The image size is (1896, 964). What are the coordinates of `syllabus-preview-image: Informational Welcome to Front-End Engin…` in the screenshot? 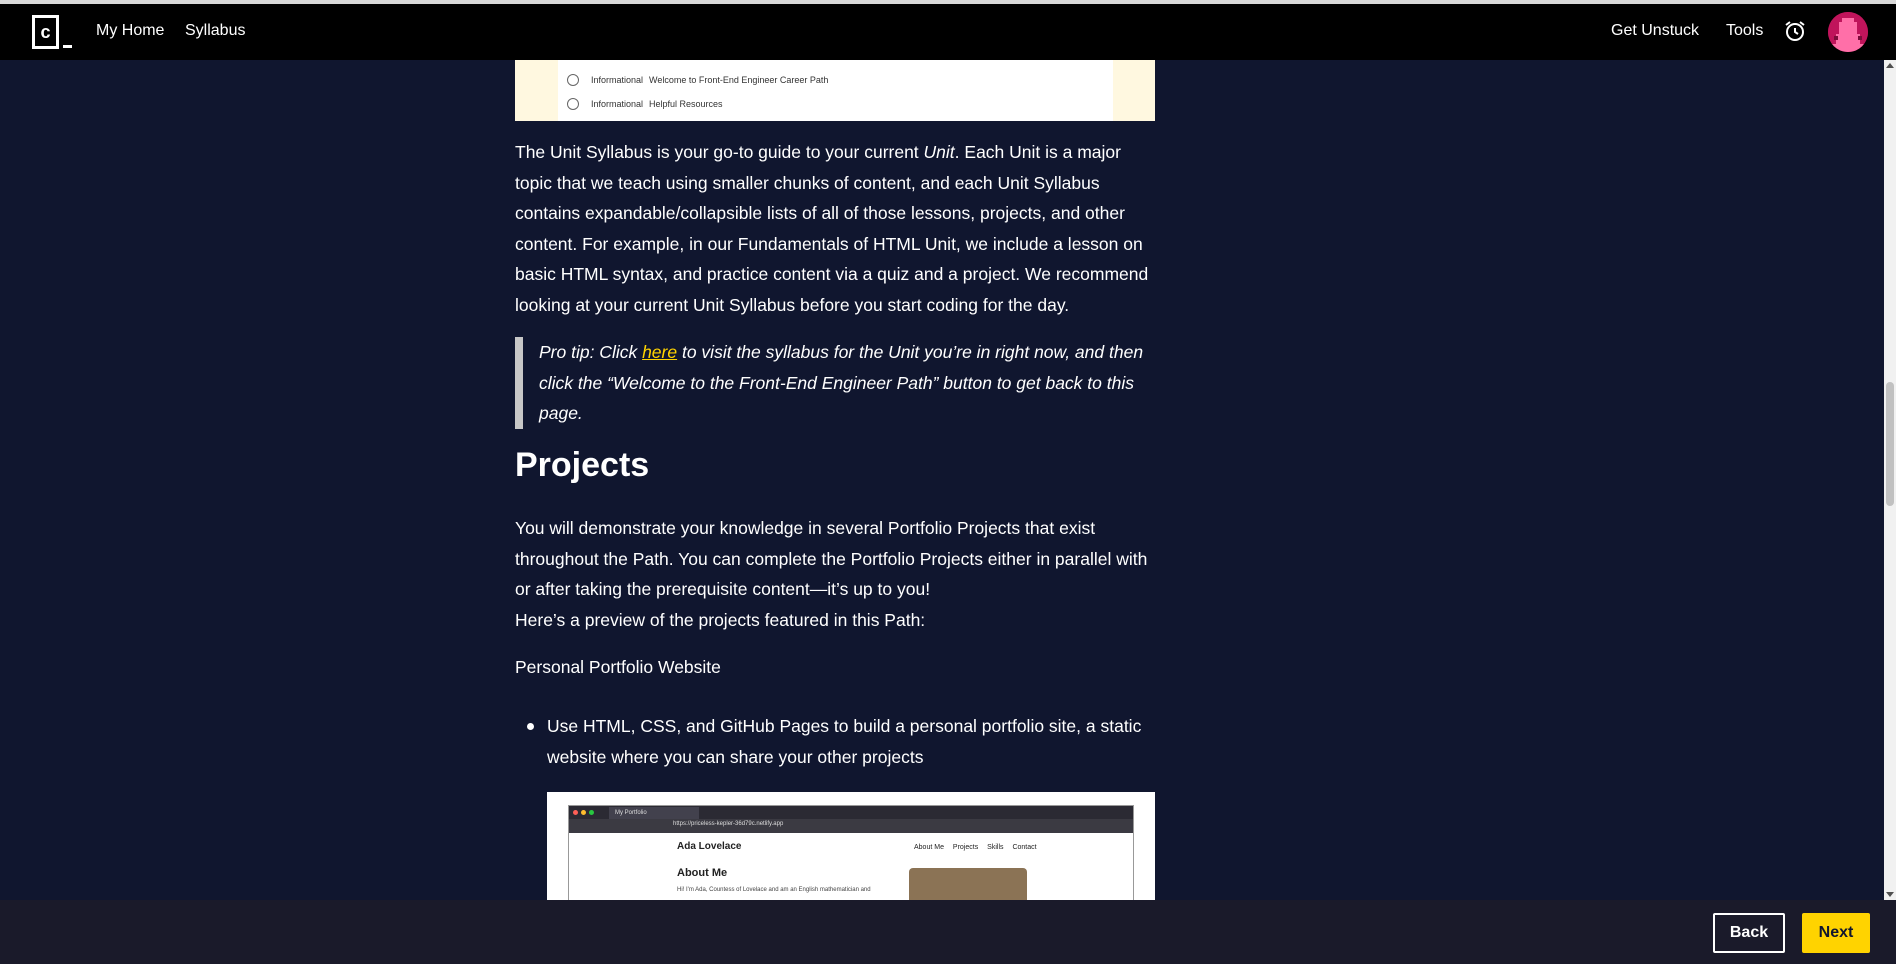 It's located at (835, 90).